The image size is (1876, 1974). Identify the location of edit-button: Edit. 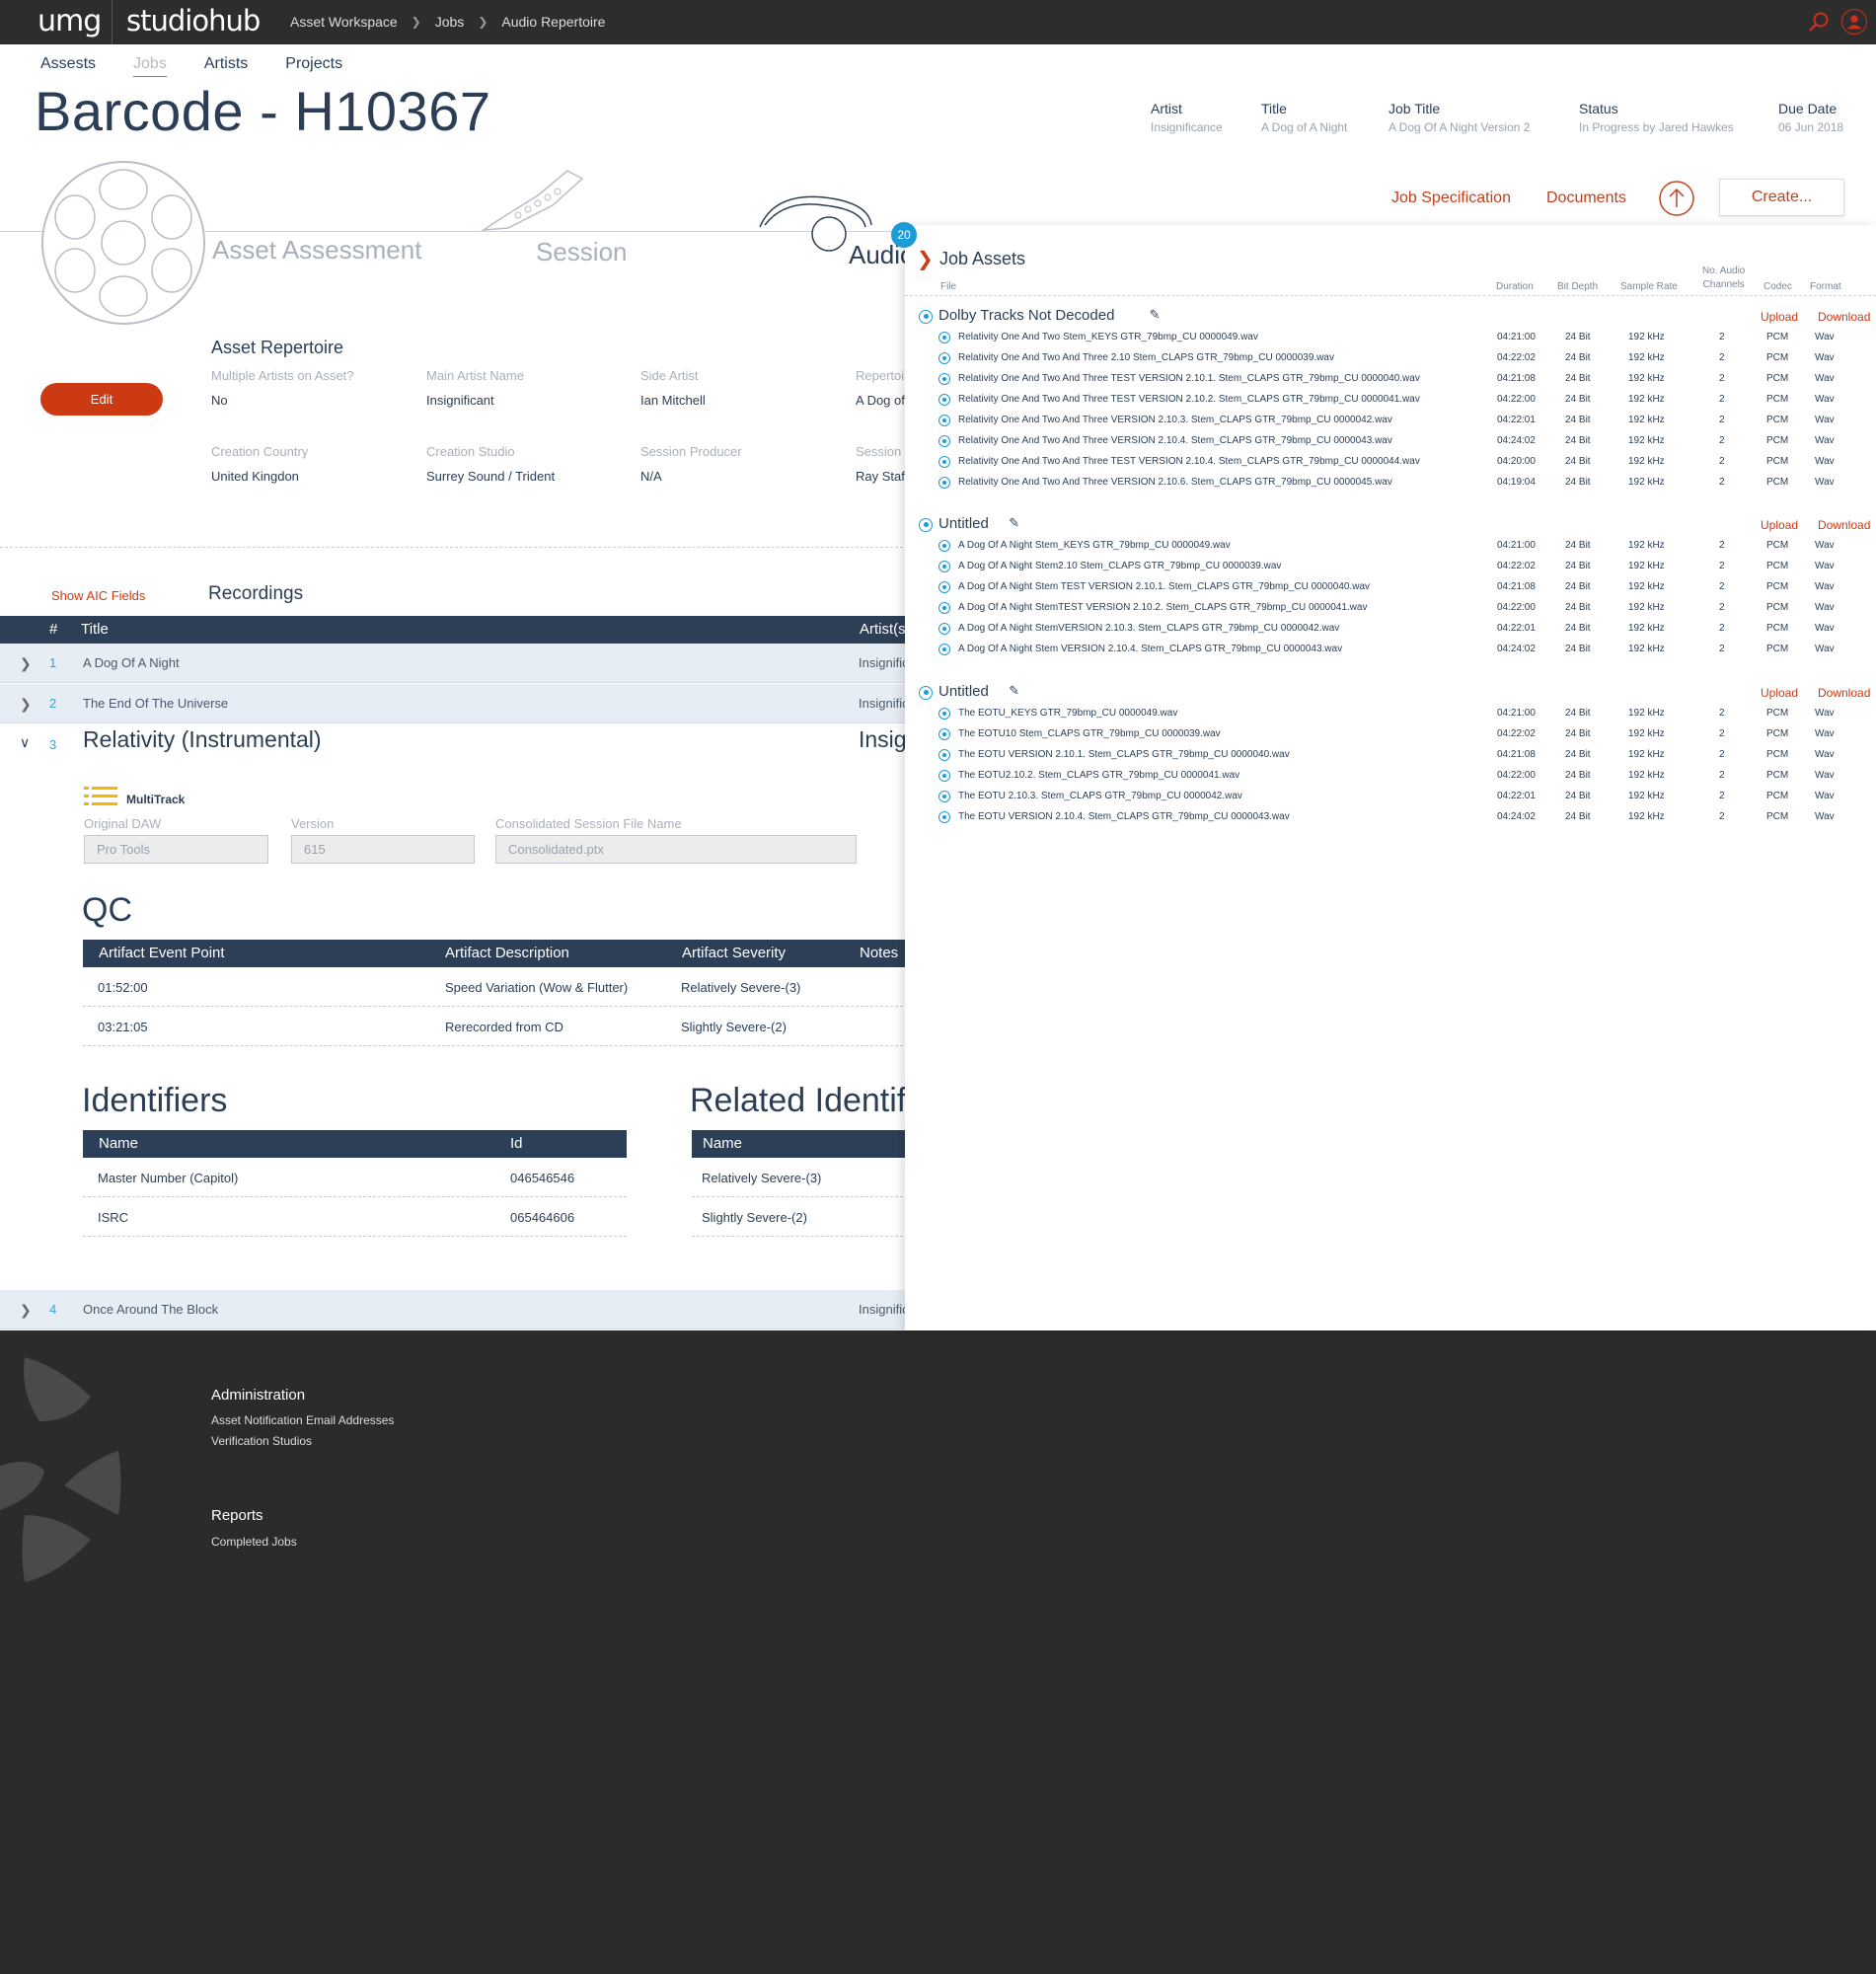
(101, 400).